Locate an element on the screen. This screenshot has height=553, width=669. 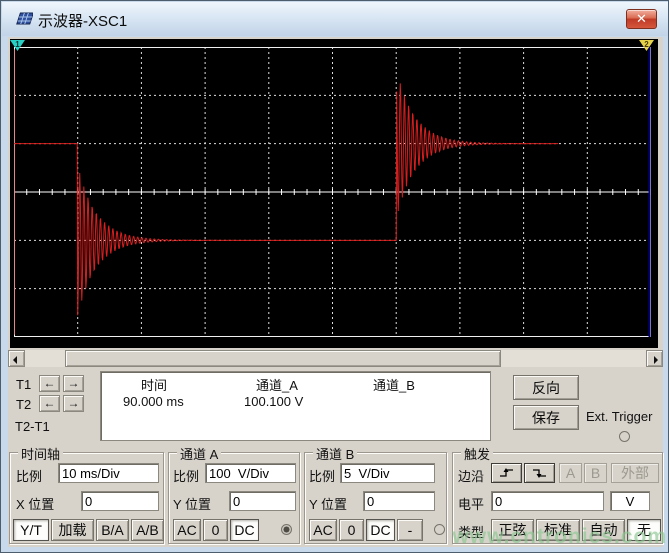
trigger-falling-edge-button is located at coordinates (539, 473).